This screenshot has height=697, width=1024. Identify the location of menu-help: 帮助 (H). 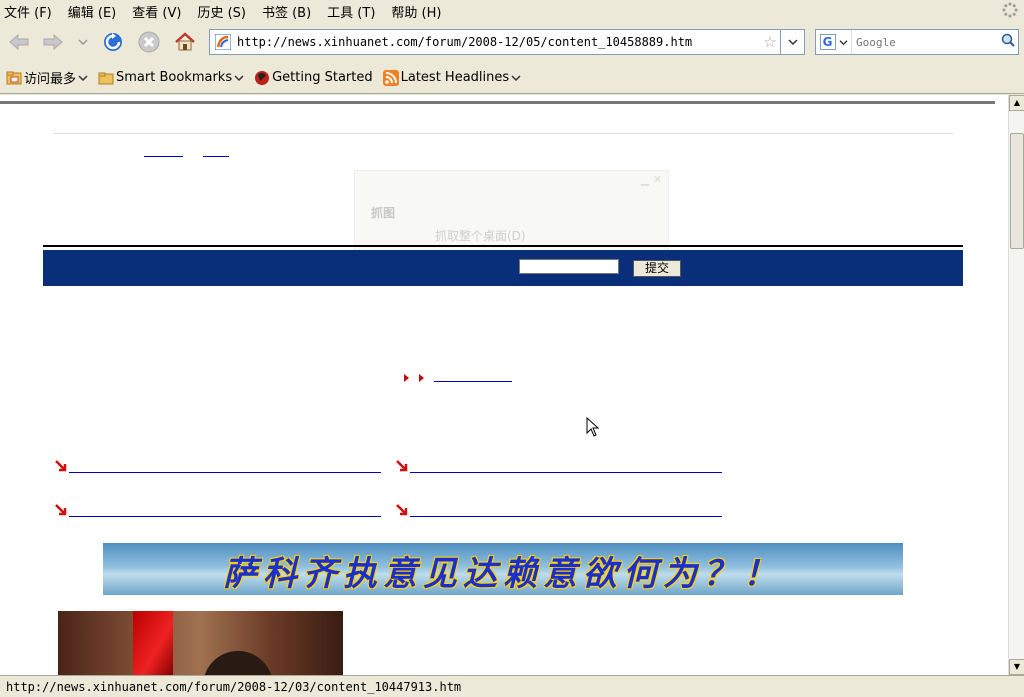
(416, 11).